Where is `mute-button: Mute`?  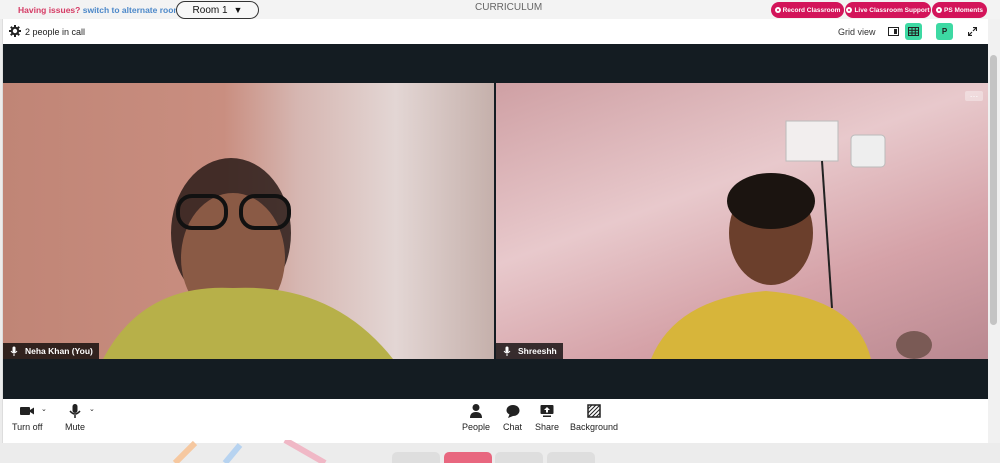
mute-button: Mute is located at coordinates (75, 417).